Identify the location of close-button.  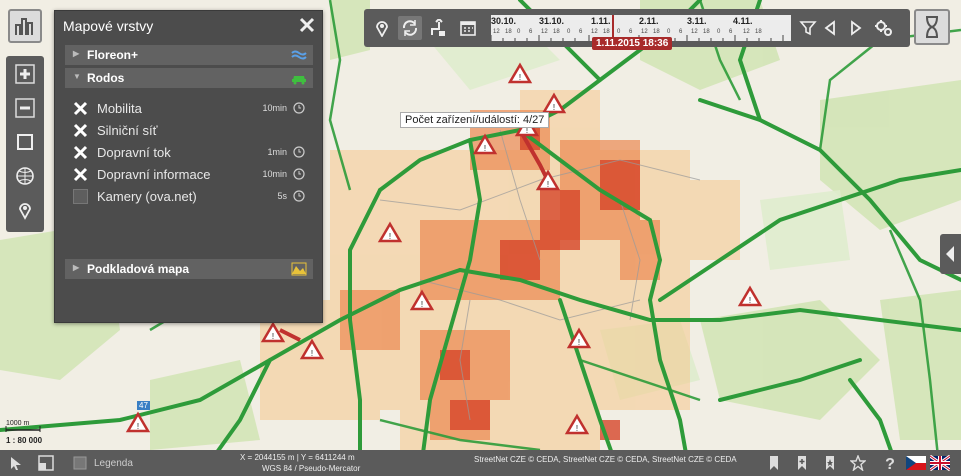
(307, 25).